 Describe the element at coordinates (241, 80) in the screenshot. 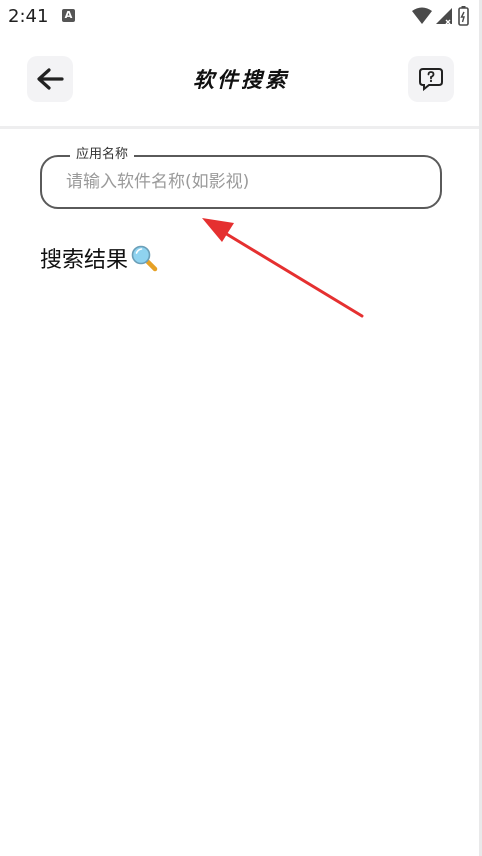

I see `app-header: 软件搜索` at that location.